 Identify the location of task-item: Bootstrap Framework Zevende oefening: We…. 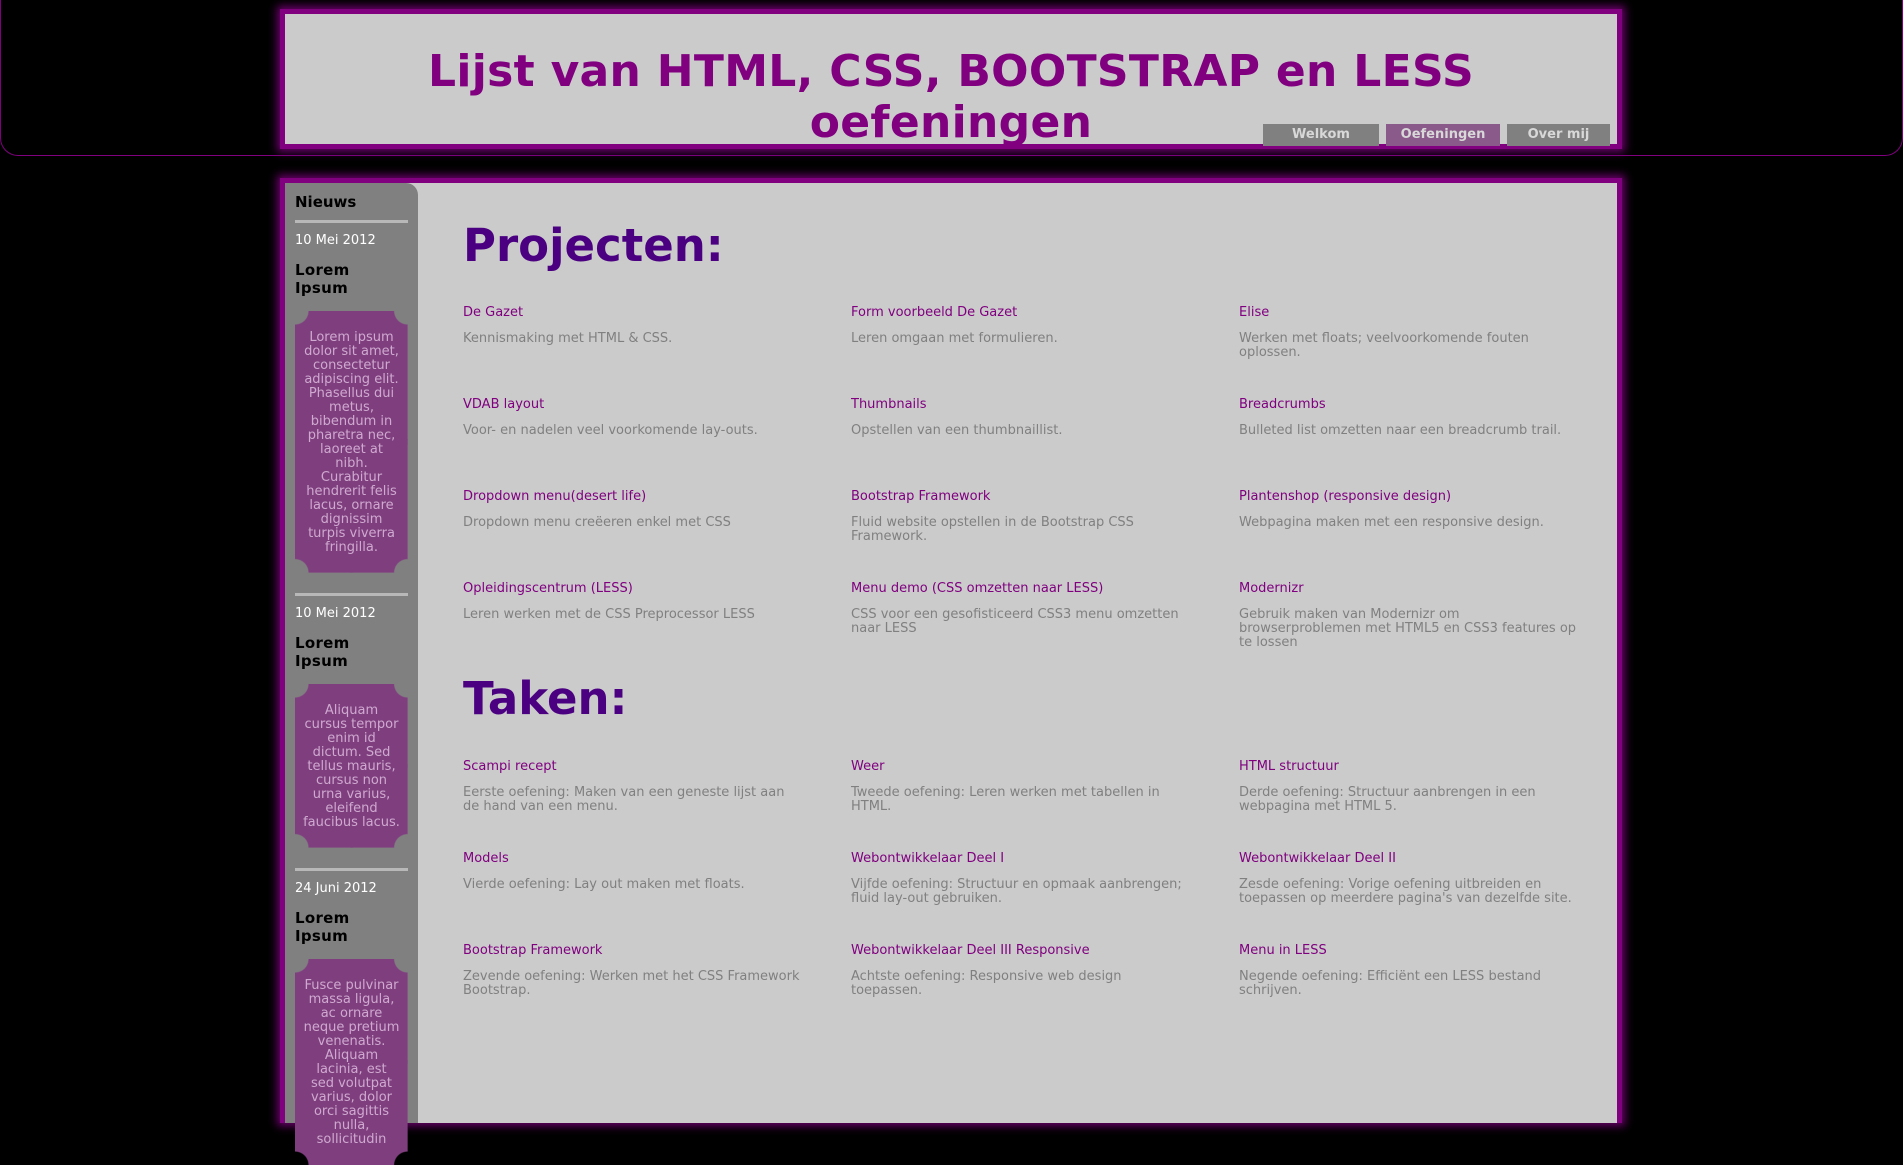
(657, 989).